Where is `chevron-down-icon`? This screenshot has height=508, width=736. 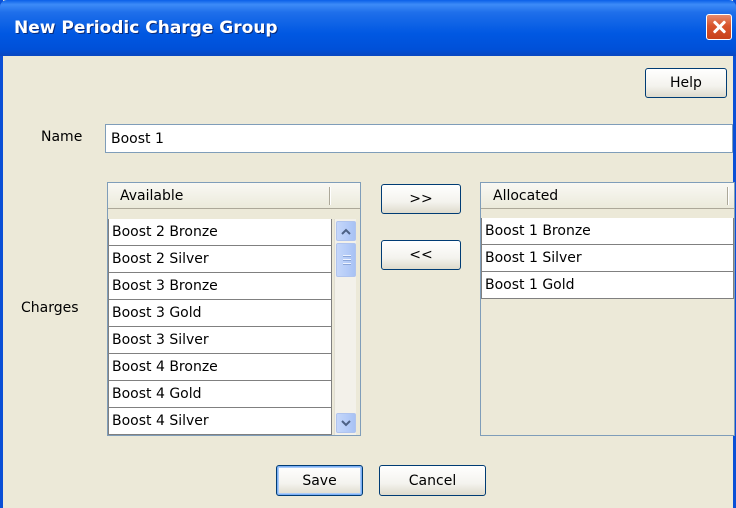 chevron-down-icon is located at coordinates (346, 423).